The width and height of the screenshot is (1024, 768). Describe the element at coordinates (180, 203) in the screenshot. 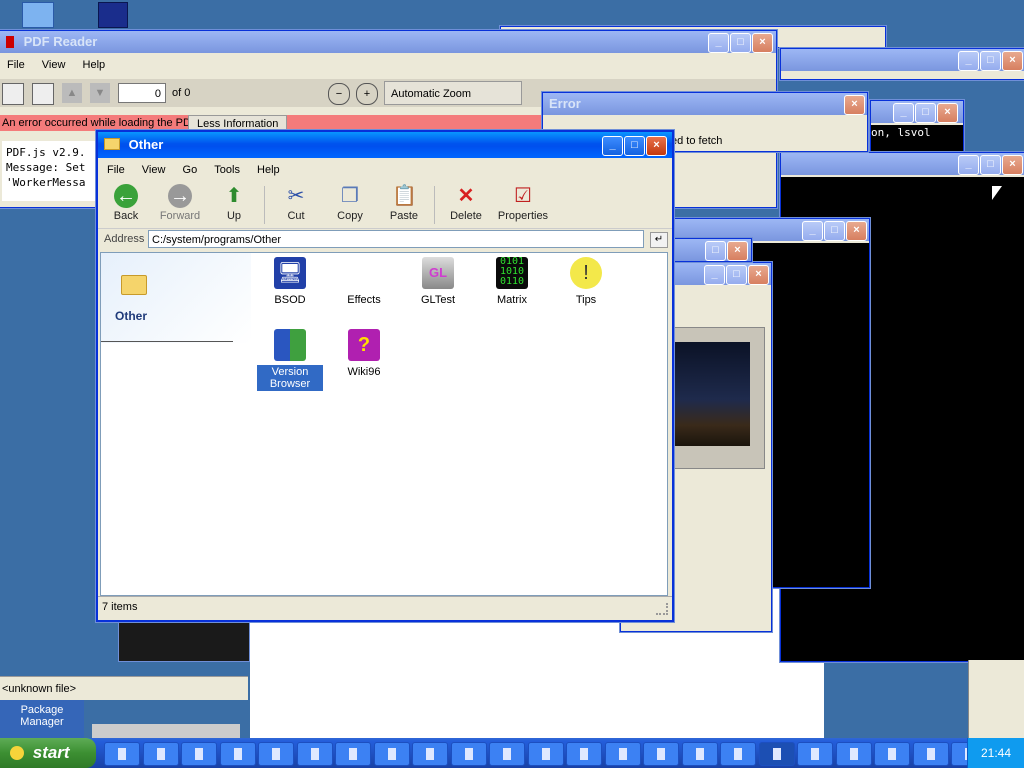

I see `forward-button: → Forward` at that location.